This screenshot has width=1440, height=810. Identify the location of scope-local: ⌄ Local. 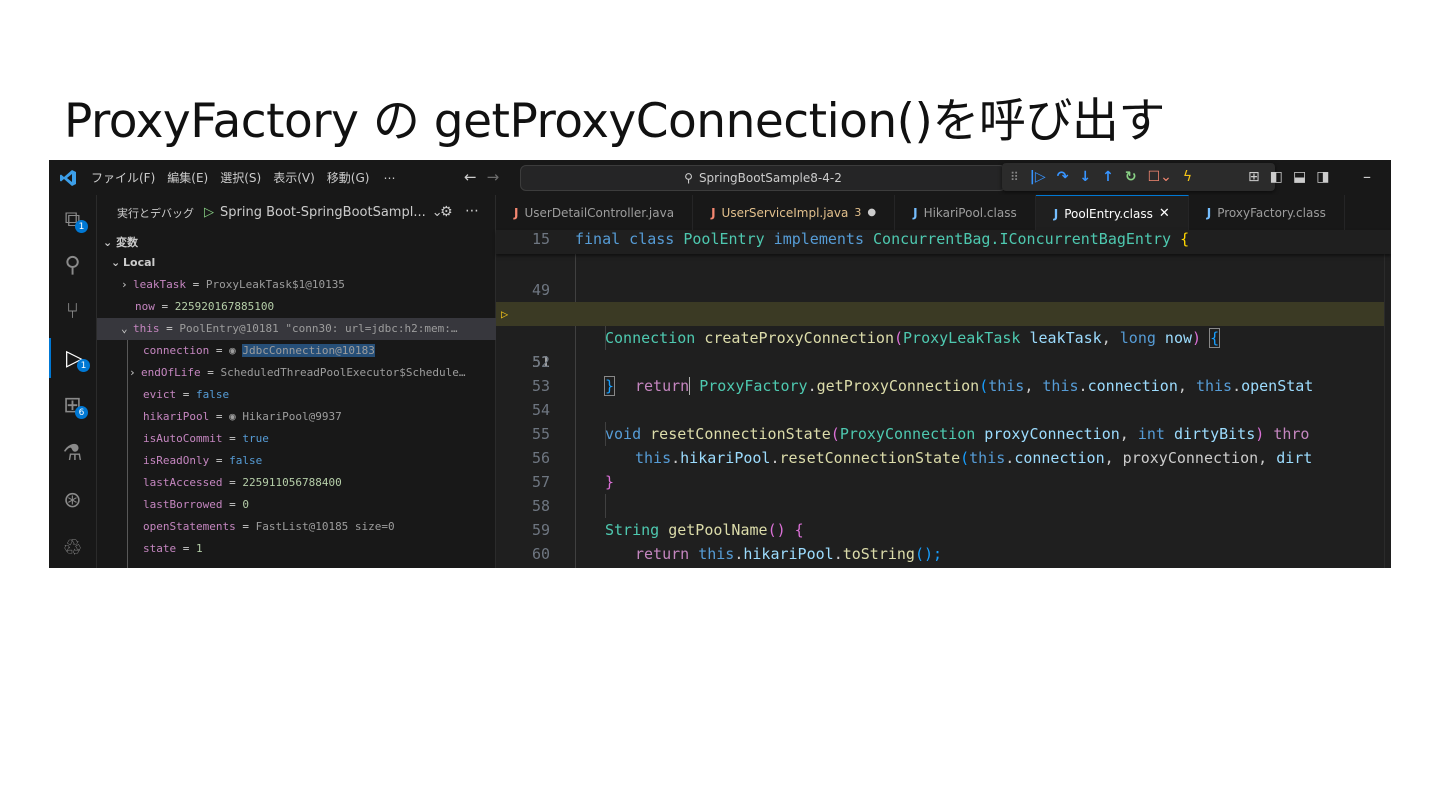
(303, 263).